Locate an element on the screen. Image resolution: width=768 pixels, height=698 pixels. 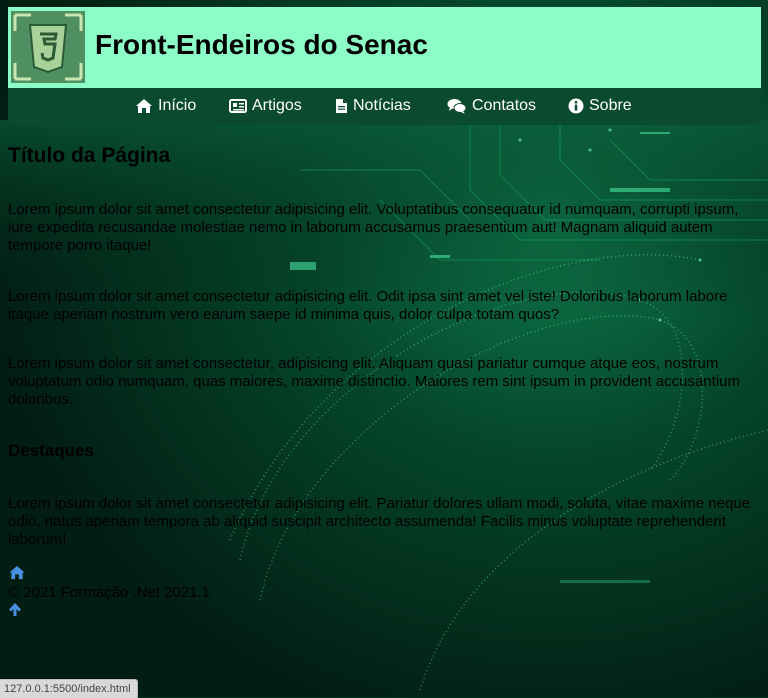
info-icon is located at coordinates (576, 106).